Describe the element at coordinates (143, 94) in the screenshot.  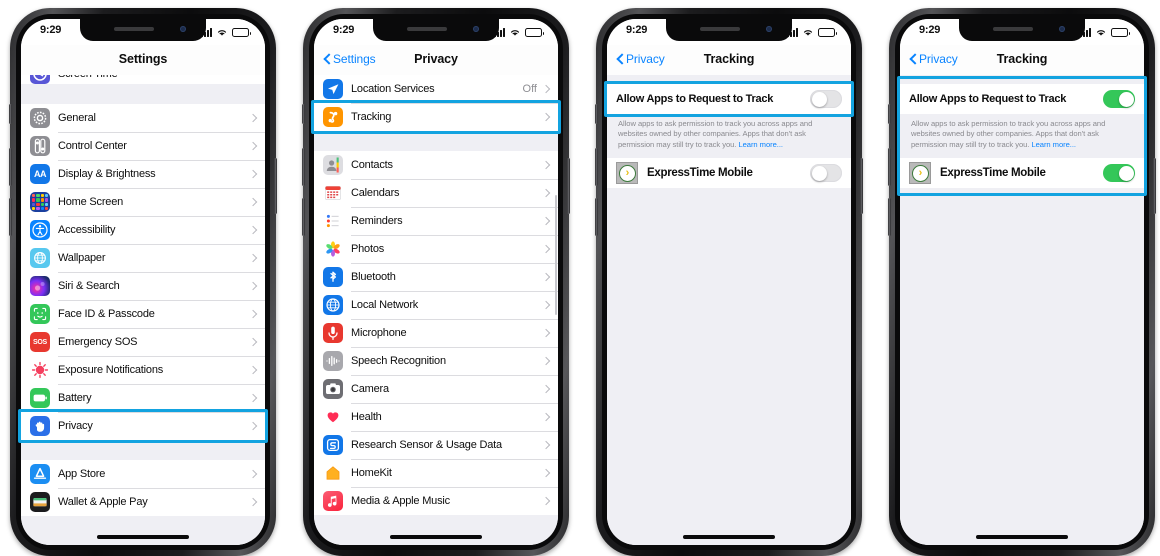
I see `group-separator` at that location.